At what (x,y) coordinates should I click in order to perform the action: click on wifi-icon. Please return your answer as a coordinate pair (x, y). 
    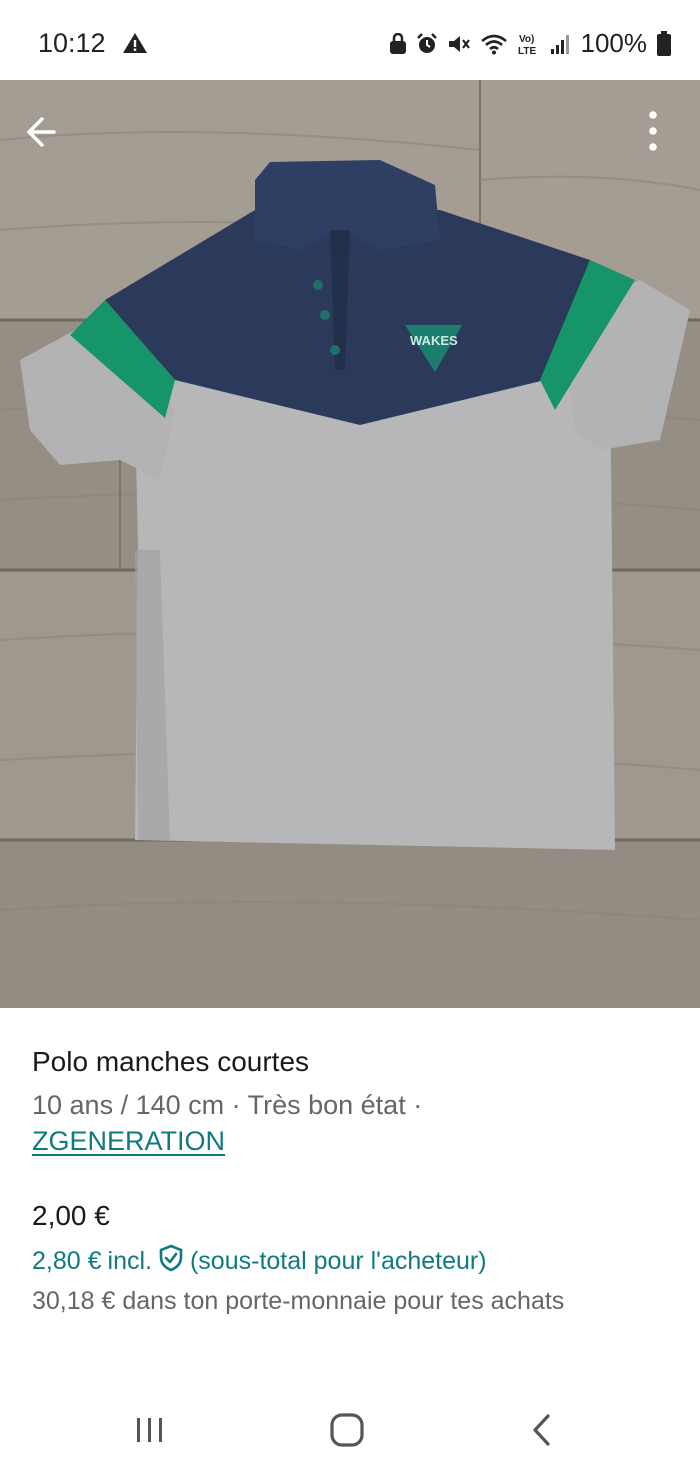
    Looking at the image, I should click on (494, 44).